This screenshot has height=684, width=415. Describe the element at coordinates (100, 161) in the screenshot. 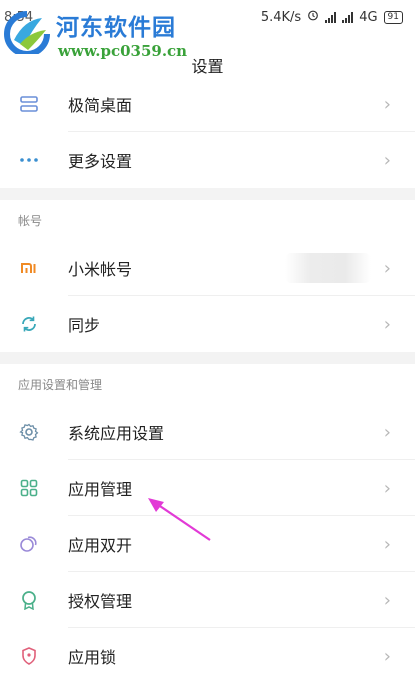

I see `list-item-label: 更多设置` at that location.